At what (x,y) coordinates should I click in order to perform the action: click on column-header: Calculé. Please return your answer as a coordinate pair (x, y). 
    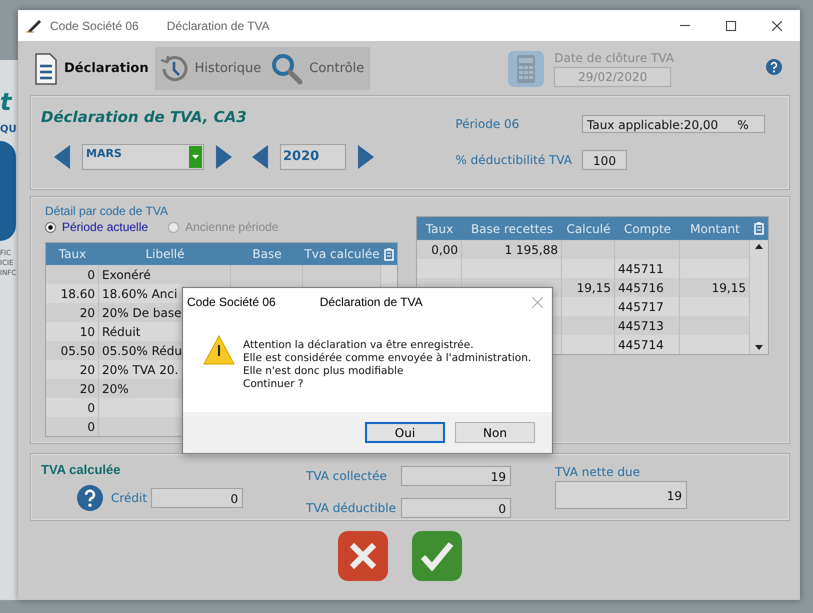
    Looking at the image, I should click on (588, 228).